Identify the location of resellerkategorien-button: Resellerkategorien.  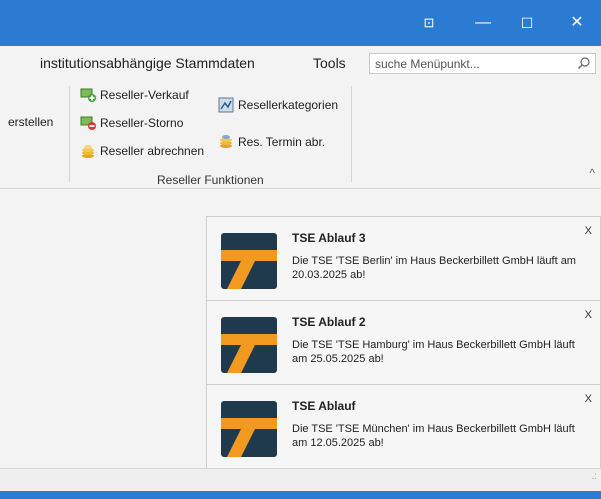
(288, 105).